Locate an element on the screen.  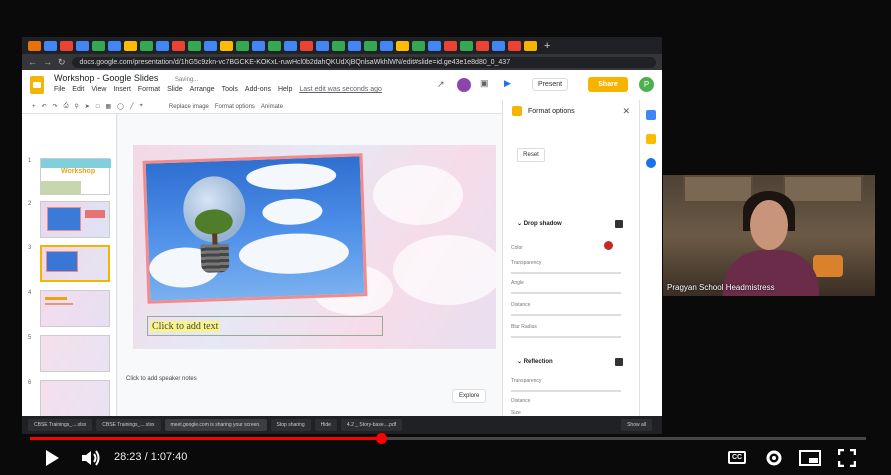
download-item: CBSE Trainings_....xlsx is located at coordinates (128, 425).